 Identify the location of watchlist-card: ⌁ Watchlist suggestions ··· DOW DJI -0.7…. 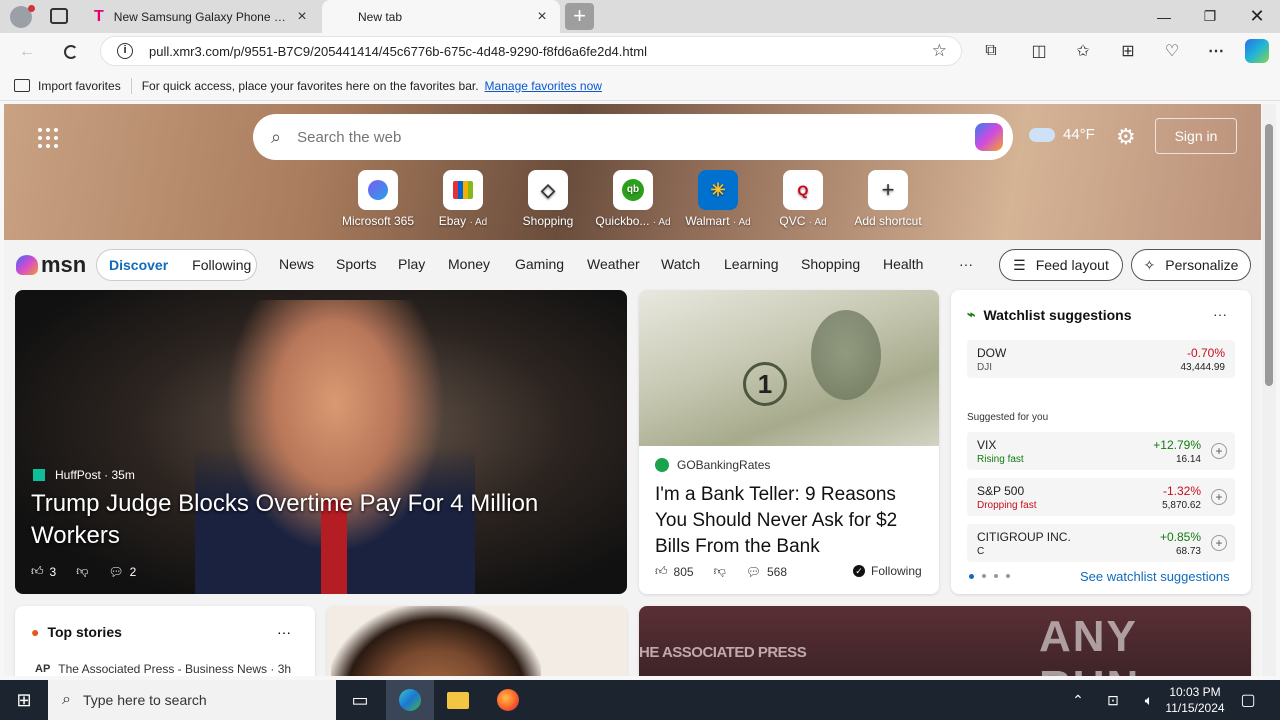
(1101, 442).